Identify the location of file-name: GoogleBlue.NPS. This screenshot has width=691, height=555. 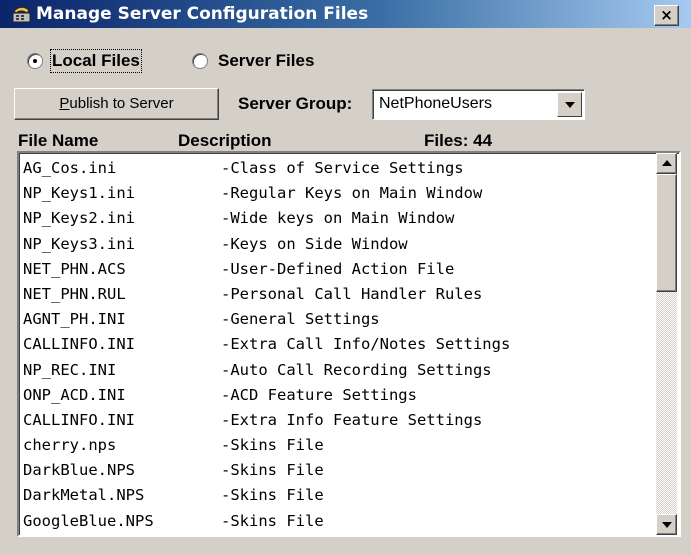
(88, 520).